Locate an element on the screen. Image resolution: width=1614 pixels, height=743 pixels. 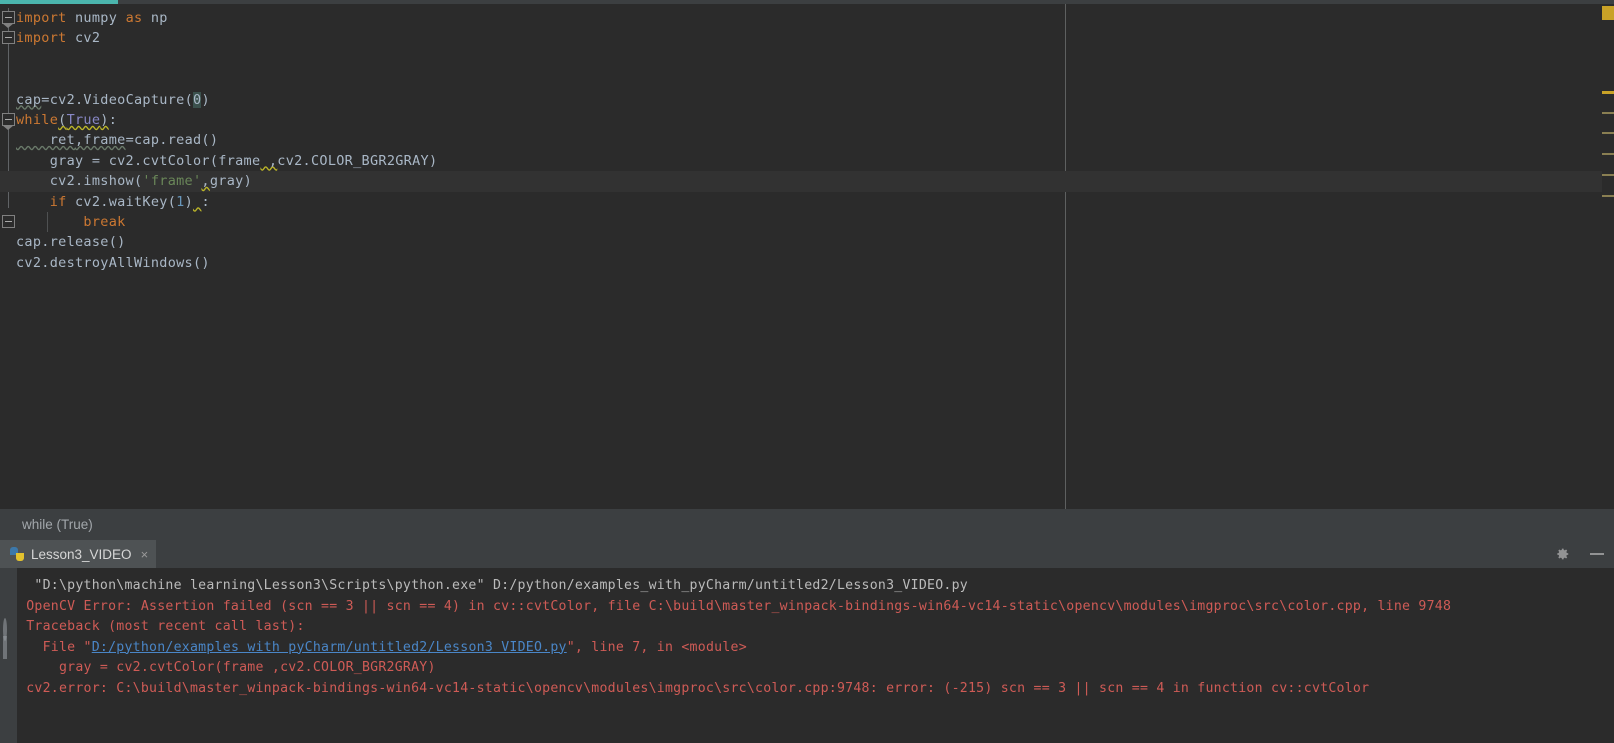
console-text: ", line 7, in <module> is located at coordinates (656, 647).